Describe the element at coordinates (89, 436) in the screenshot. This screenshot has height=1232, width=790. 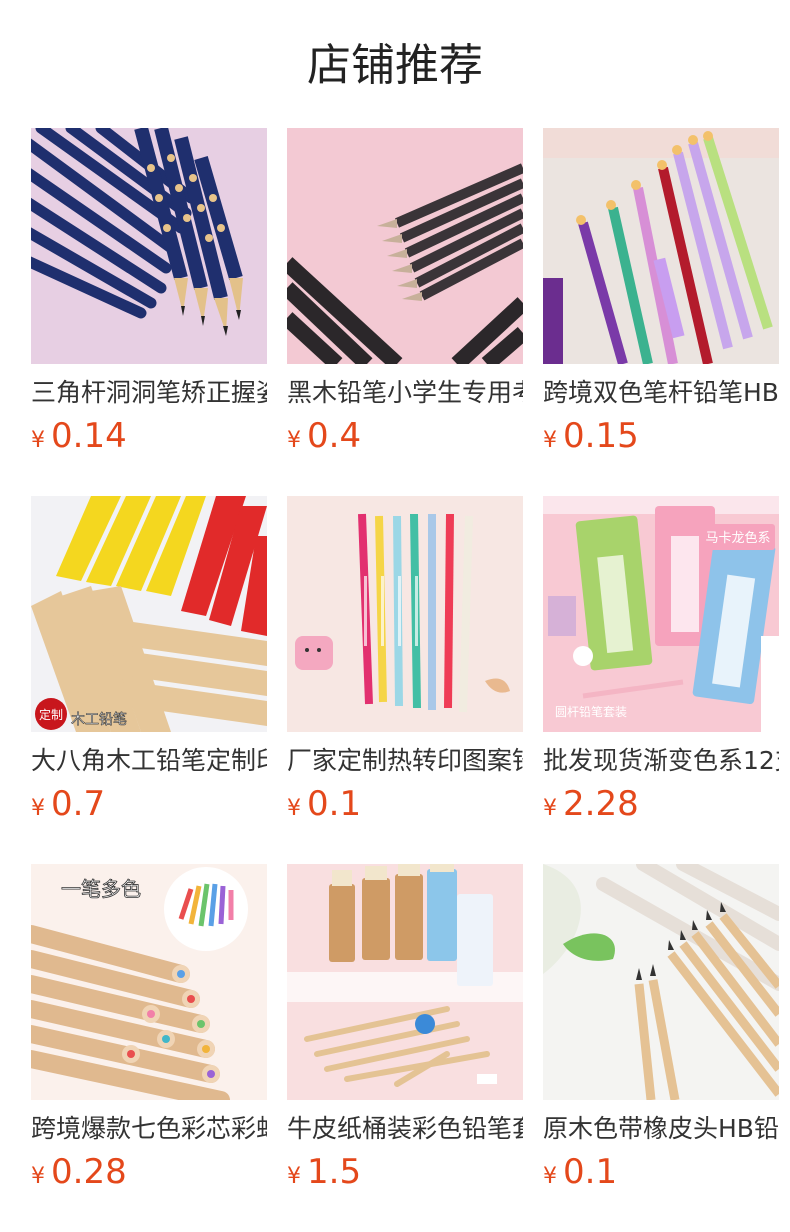
I see `price-amount: 0.14` at that location.